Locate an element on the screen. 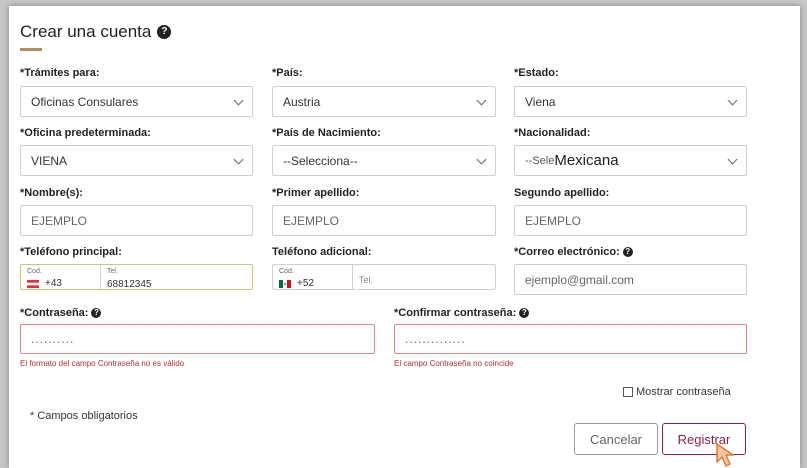 The width and height of the screenshot is (807, 468). nacionalidad-select: --Sele Mexicana is located at coordinates (630, 160).